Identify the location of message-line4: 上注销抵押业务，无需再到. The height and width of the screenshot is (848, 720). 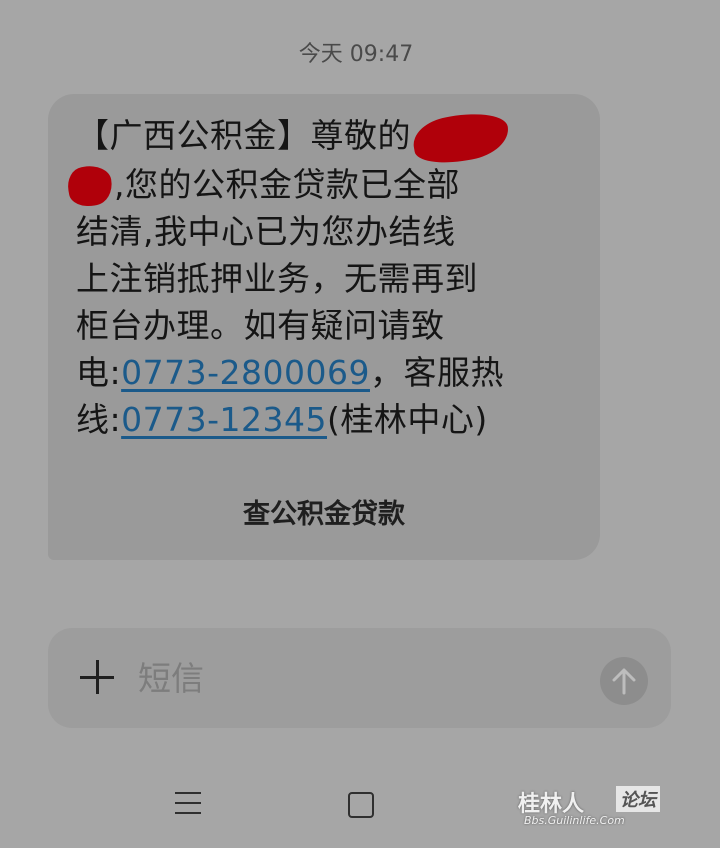
(277, 278).